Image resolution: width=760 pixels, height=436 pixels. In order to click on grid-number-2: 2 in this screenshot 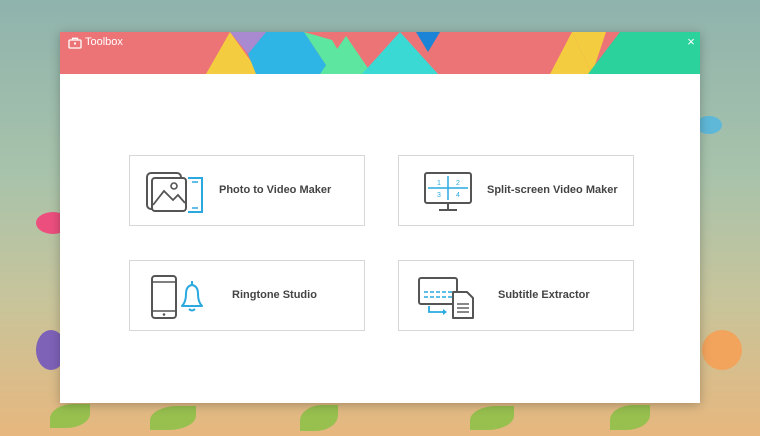, I will do `click(458, 183)`.